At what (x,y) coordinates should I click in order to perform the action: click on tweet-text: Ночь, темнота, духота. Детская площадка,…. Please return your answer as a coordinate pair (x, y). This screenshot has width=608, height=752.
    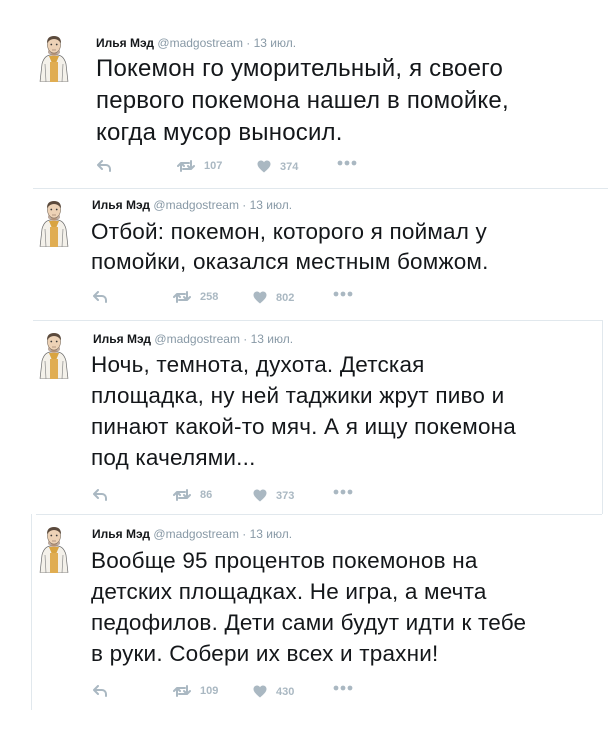
    Looking at the image, I should click on (304, 411).